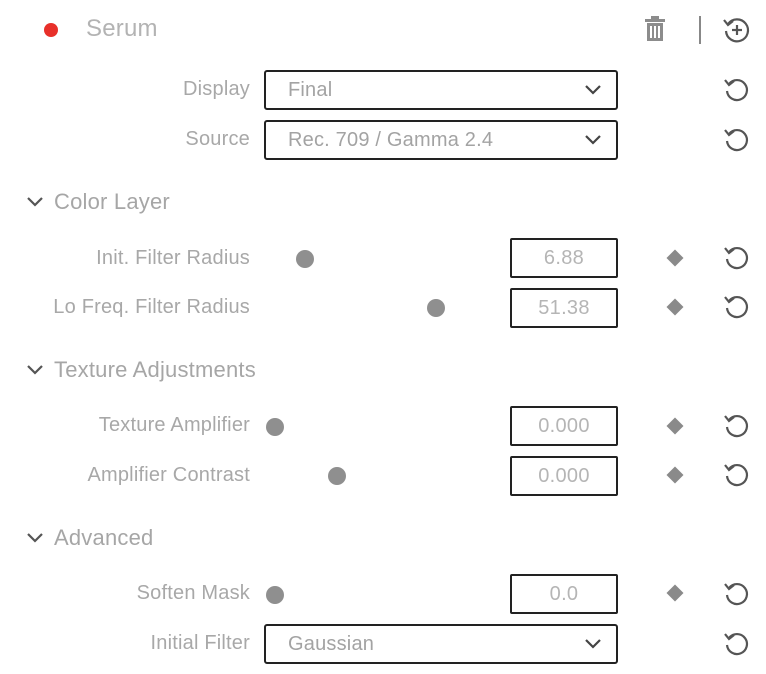 The image size is (766, 674). What do you see at coordinates (216, 89) in the screenshot?
I see `display-label: Display` at bounding box center [216, 89].